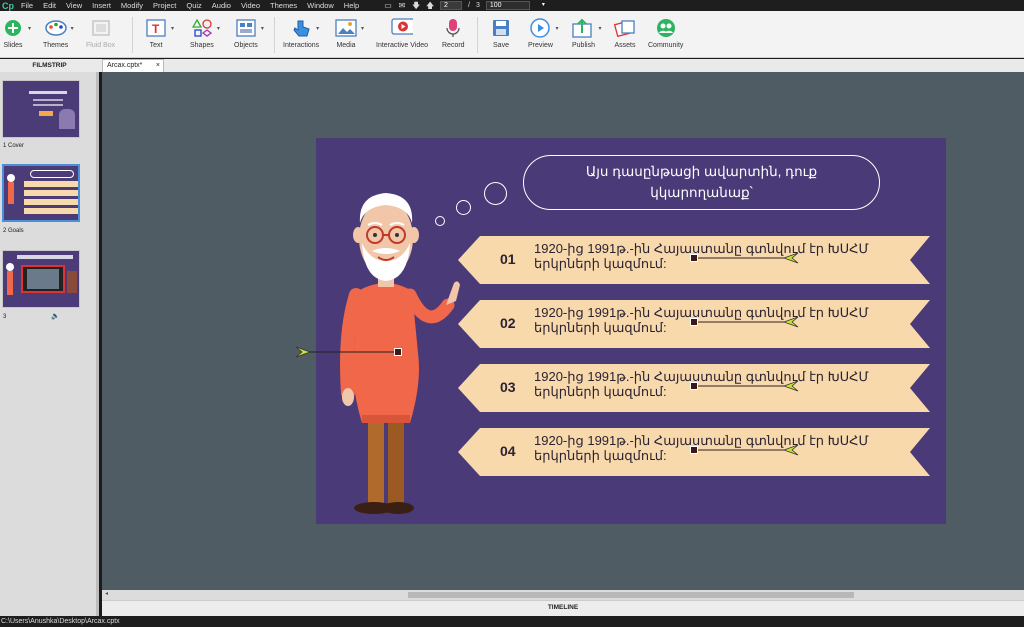  I want to click on publish-button: ▾ Publish, so click(586, 33).